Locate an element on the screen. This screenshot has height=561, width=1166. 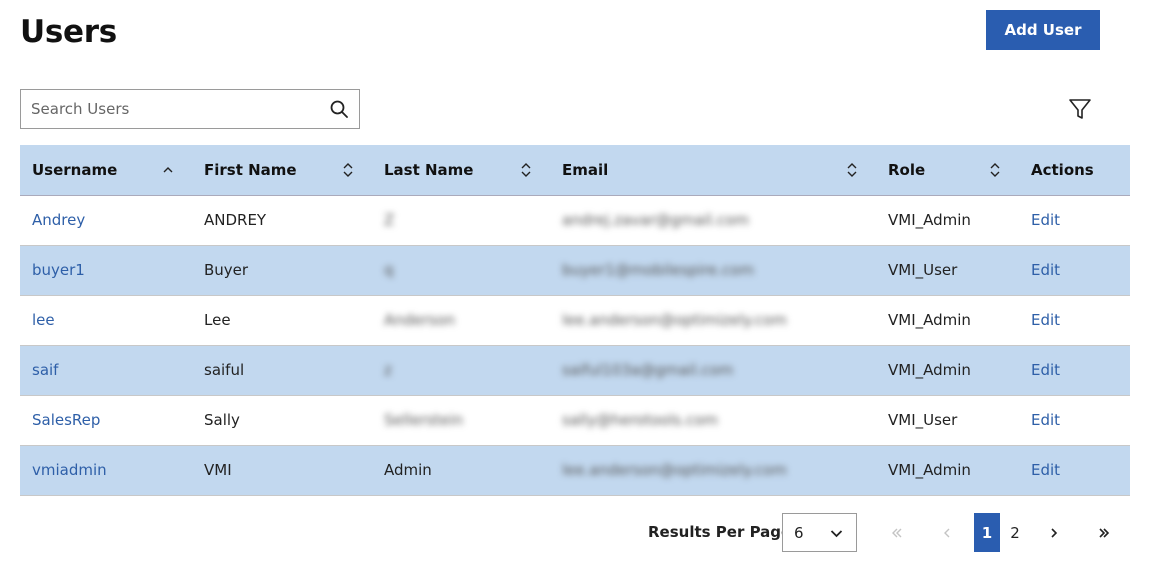
username-link: saif is located at coordinates (45, 370).